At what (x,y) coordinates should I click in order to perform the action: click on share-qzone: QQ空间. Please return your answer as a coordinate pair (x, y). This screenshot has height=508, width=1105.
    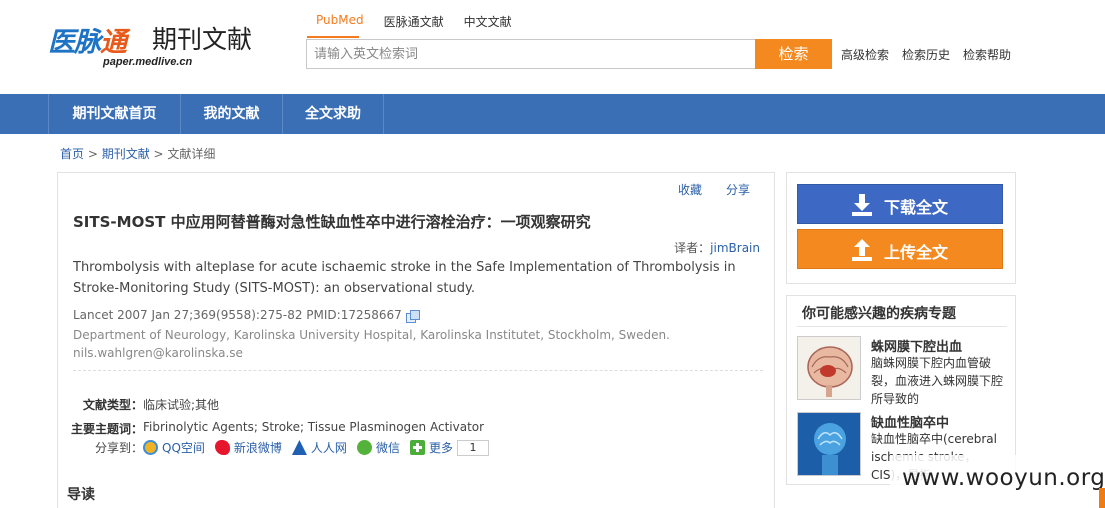
    Looking at the image, I should click on (174, 447).